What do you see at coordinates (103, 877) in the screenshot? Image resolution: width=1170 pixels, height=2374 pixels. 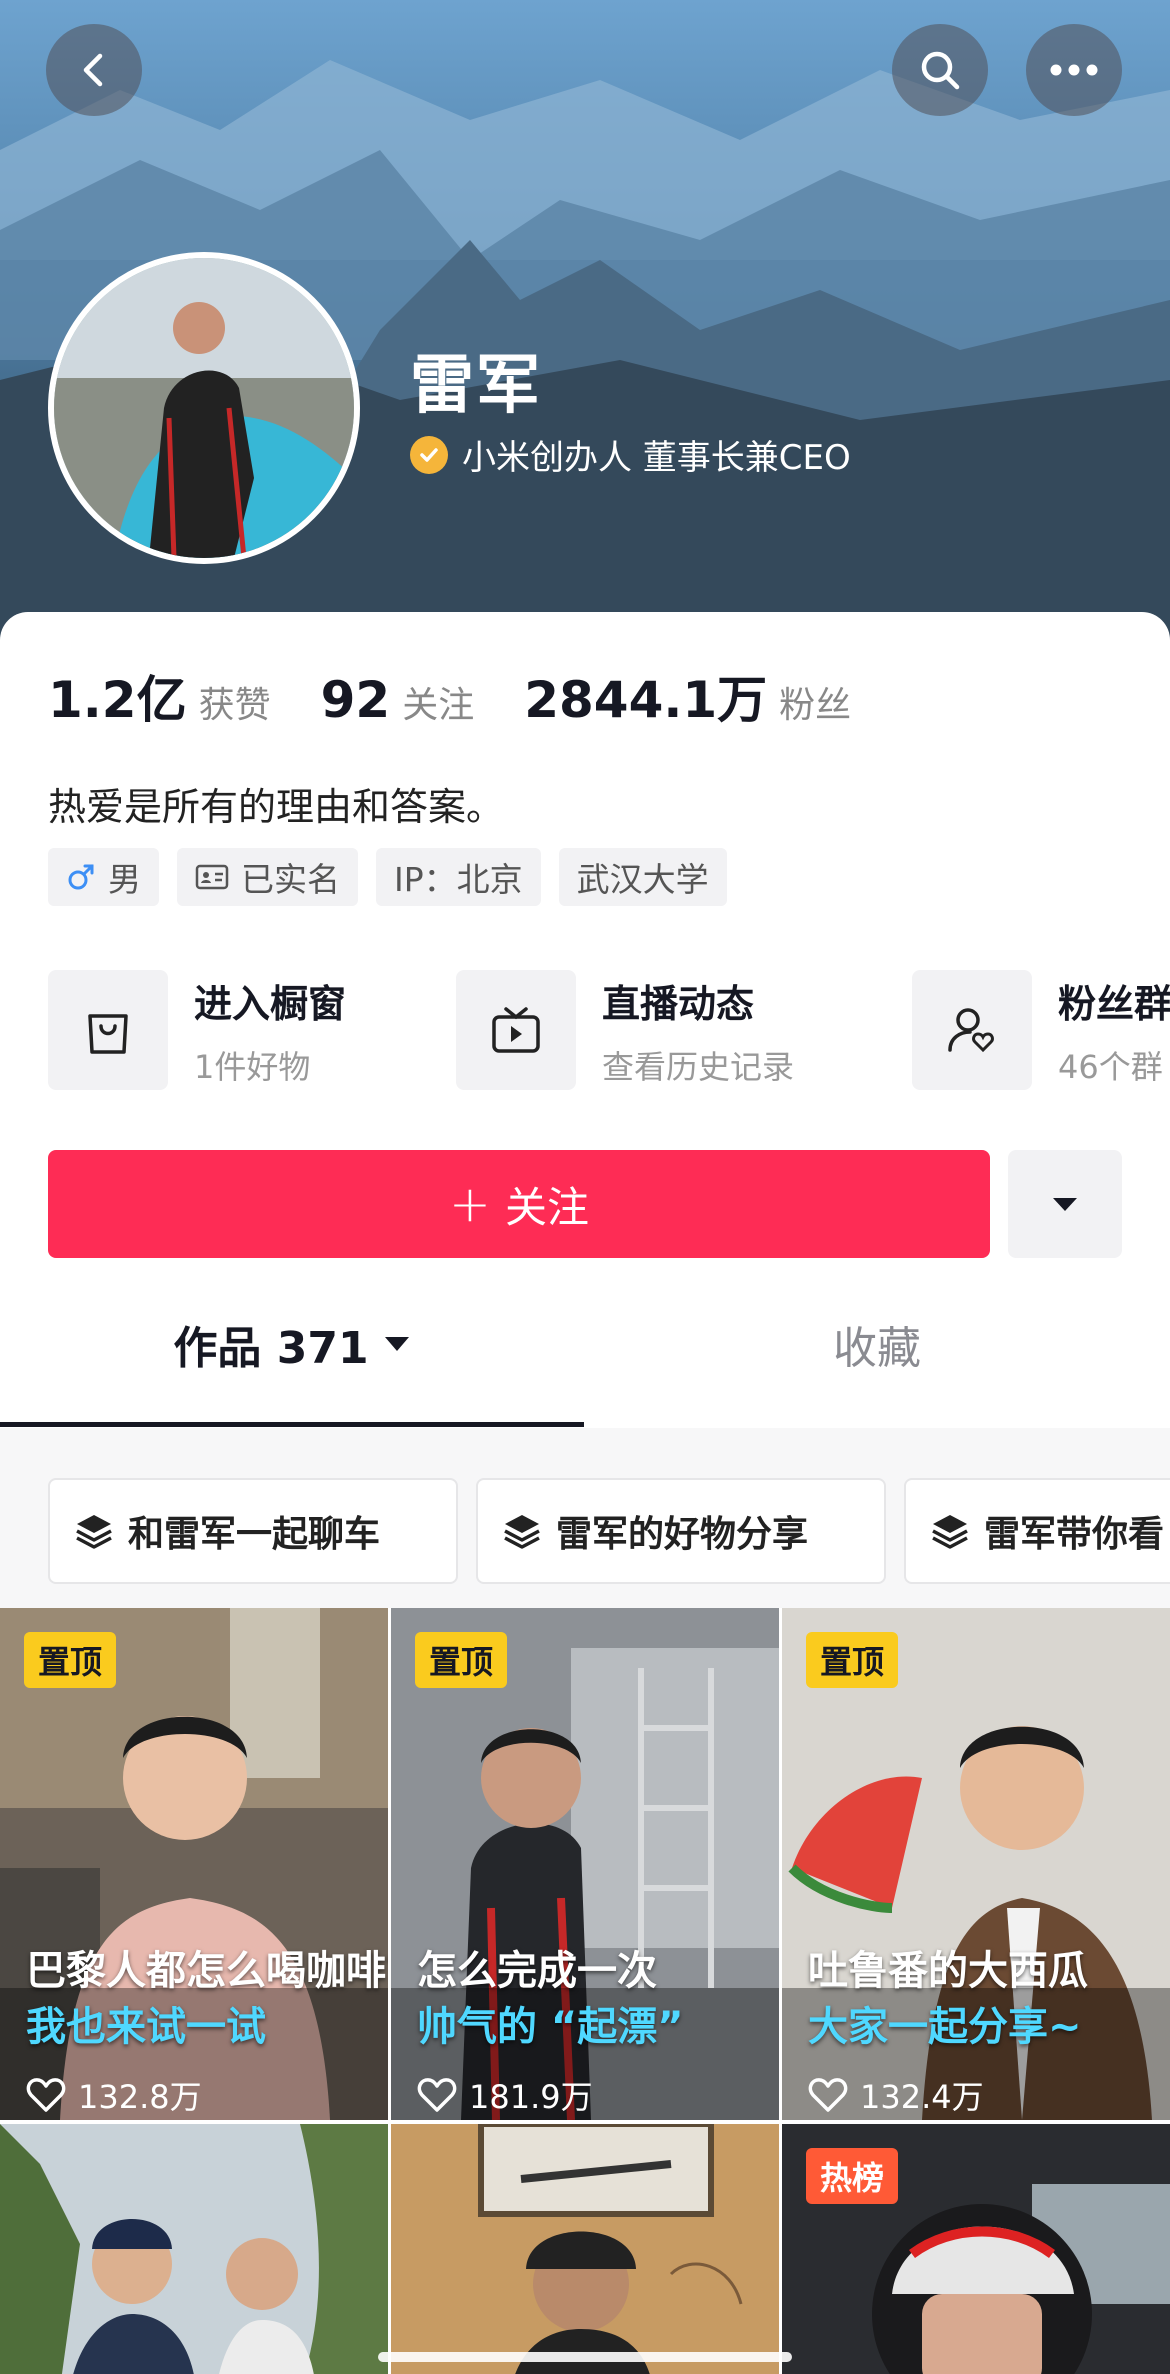 I see `tag-gender: 男` at bounding box center [103, 877].